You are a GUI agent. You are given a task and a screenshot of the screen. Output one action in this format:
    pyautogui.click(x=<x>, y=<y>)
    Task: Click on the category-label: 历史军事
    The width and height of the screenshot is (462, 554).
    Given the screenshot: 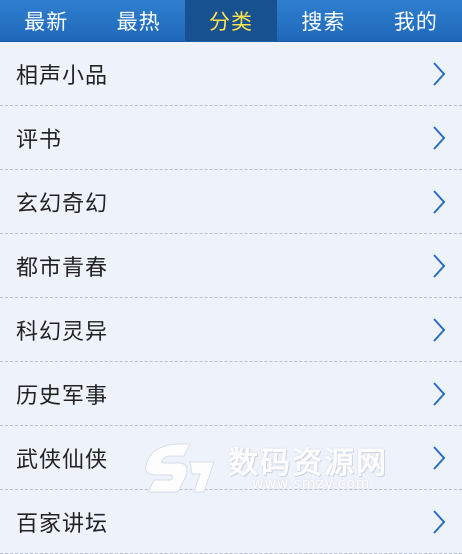 What is the action you would take?
    pyautogui.click(x=62, y=396)
    